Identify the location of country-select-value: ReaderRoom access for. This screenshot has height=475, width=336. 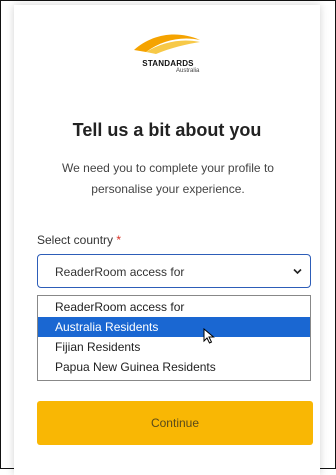
(120, 272).